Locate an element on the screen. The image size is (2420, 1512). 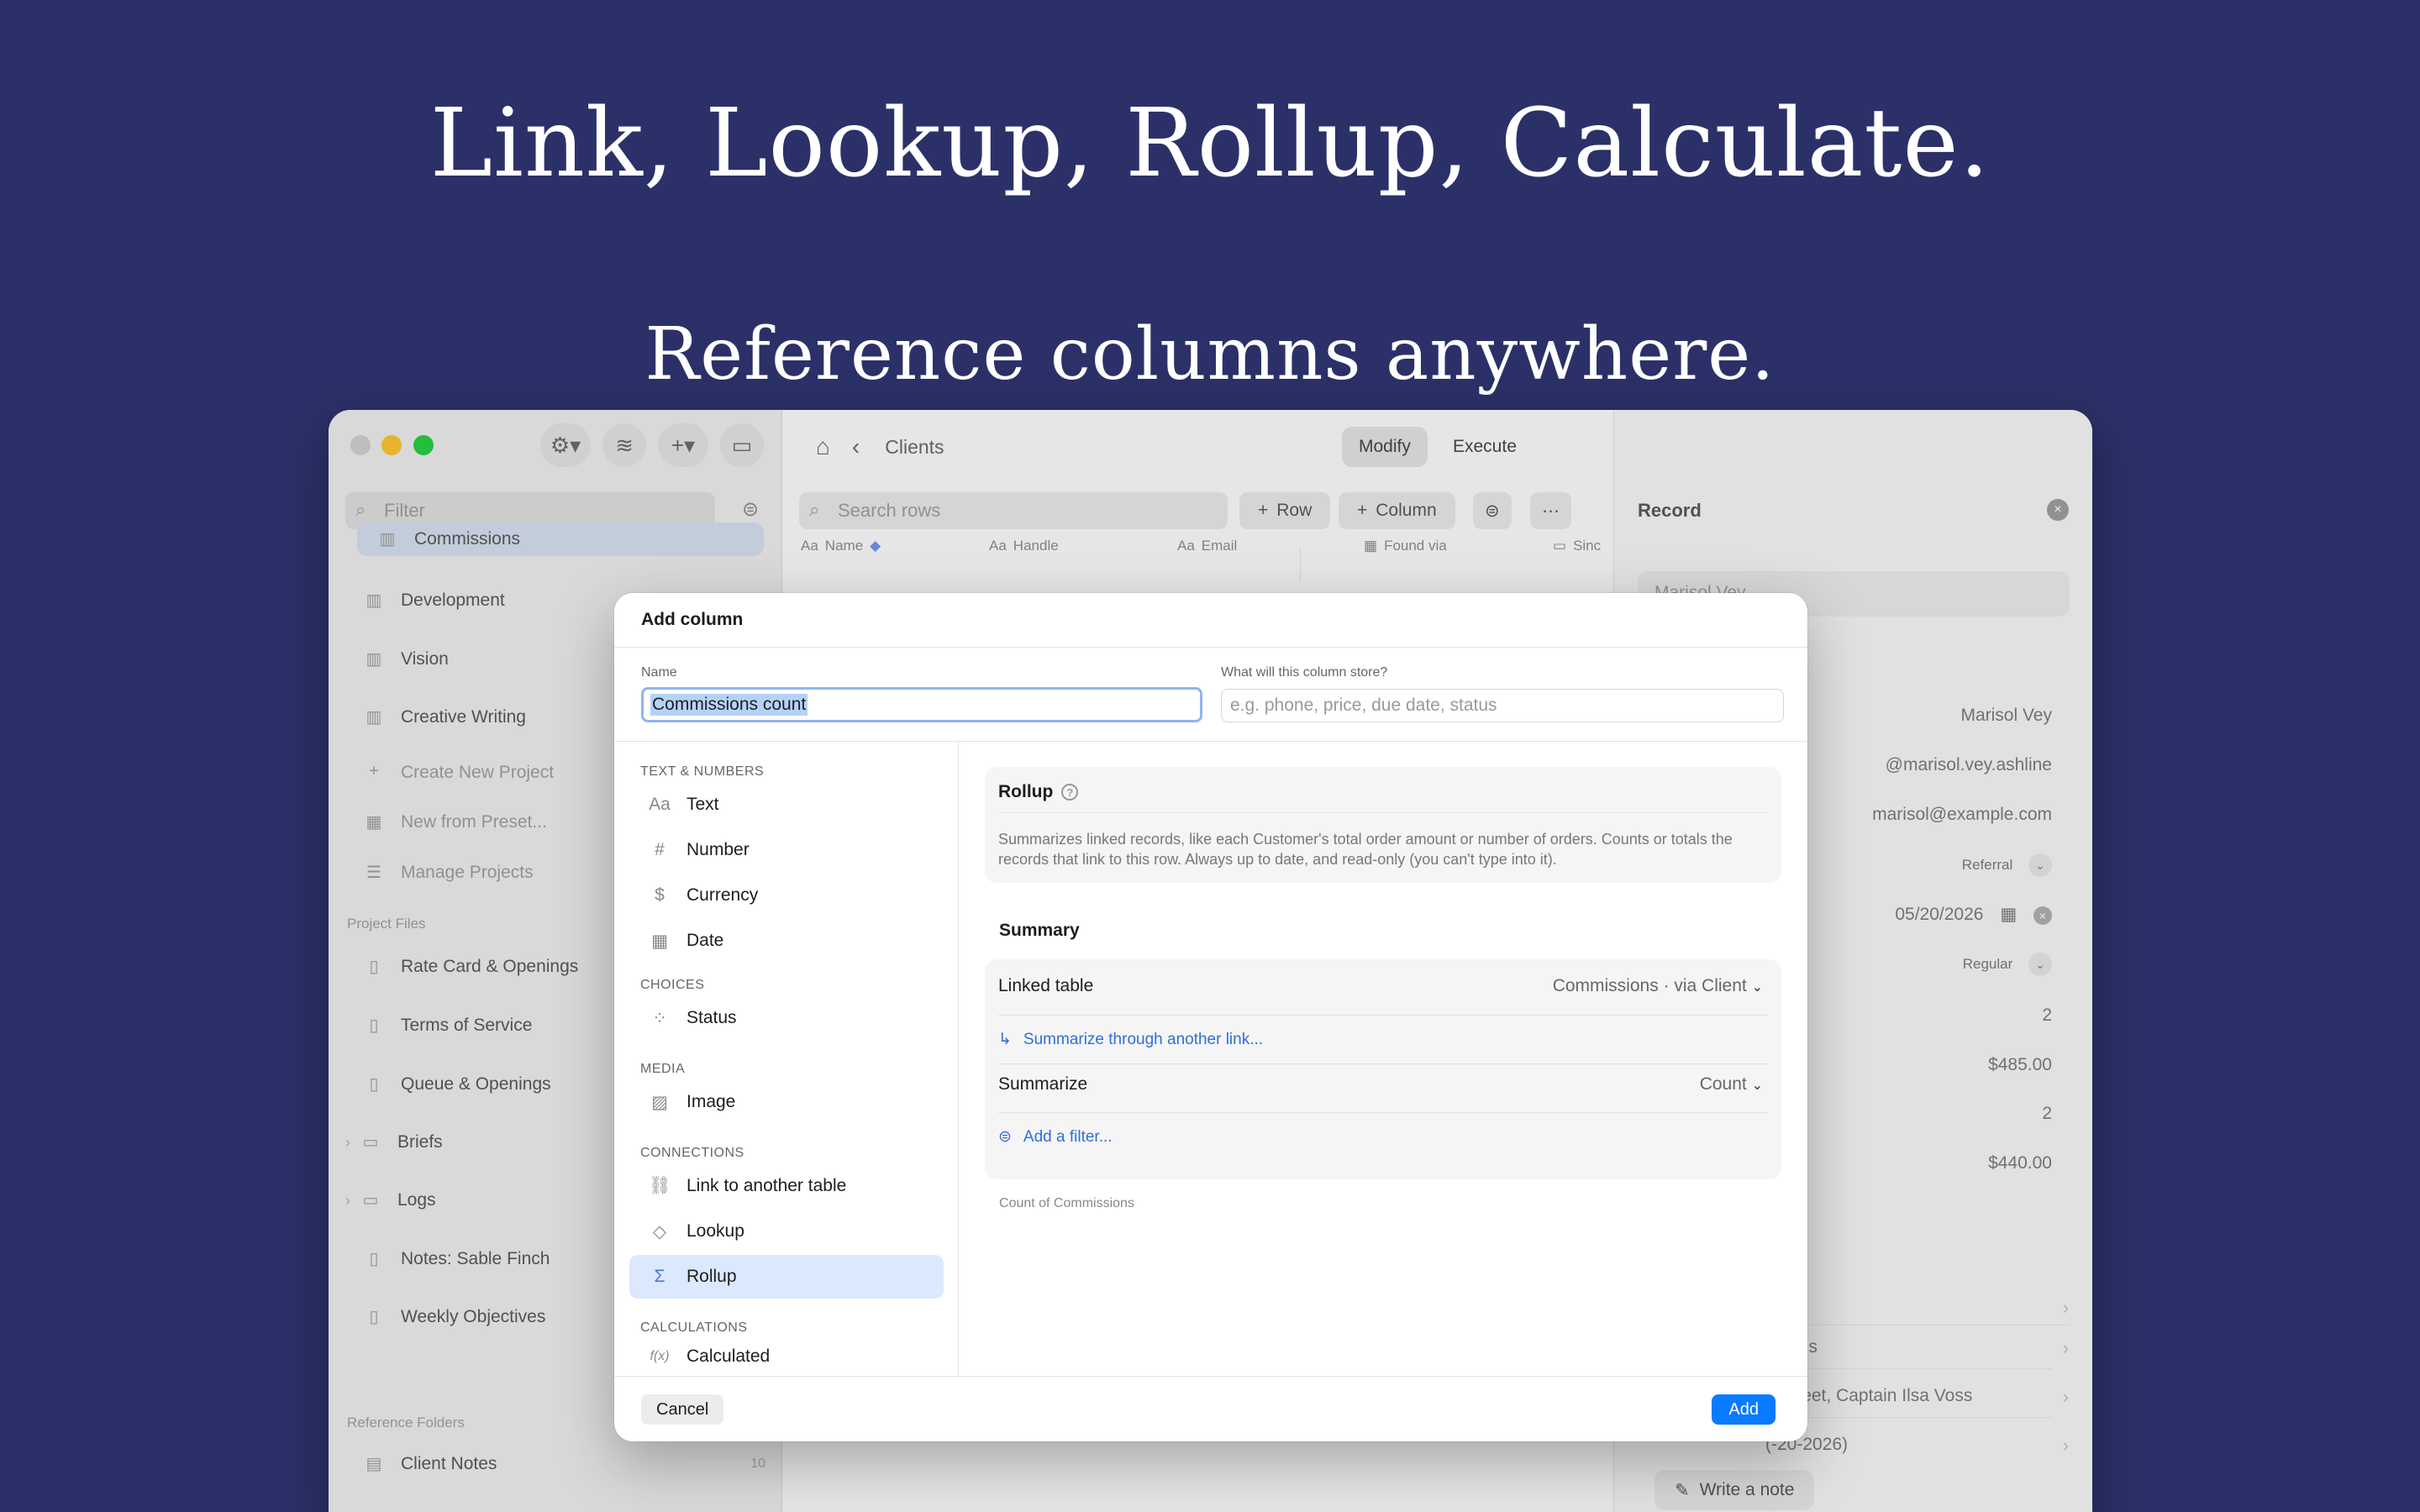
image-icon: ▨ is located at coordinates (659, 1102).